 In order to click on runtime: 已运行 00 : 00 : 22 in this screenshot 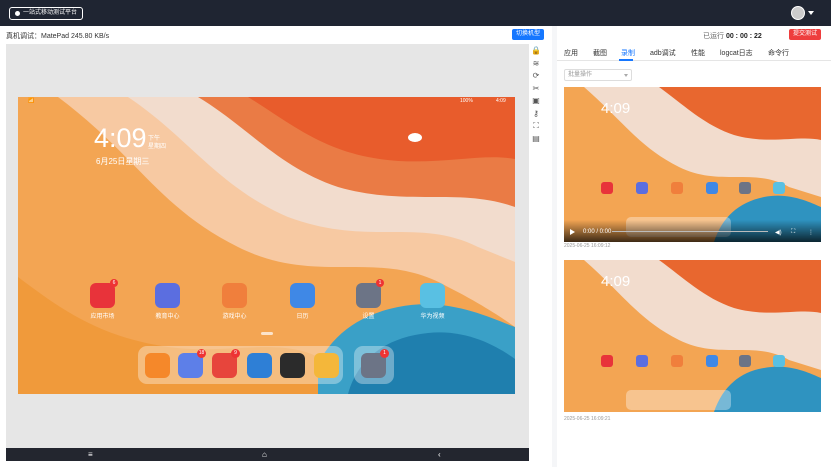, I will do `click(732, 36)`.